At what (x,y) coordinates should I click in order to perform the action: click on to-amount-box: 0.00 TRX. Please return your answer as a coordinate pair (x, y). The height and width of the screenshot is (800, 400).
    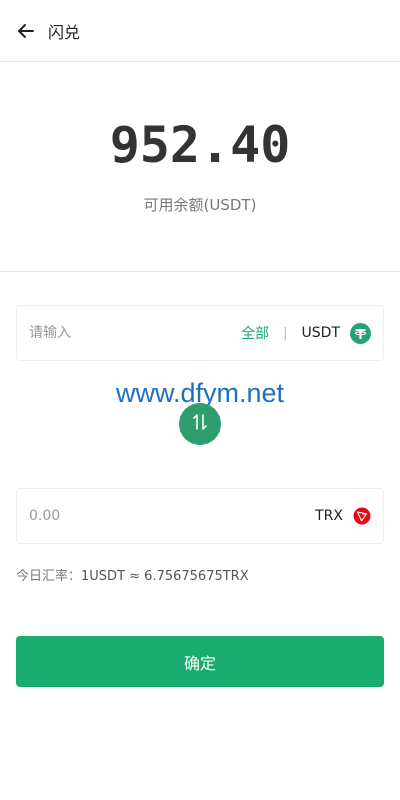
    Looking at the image, I should click on (200, 516).